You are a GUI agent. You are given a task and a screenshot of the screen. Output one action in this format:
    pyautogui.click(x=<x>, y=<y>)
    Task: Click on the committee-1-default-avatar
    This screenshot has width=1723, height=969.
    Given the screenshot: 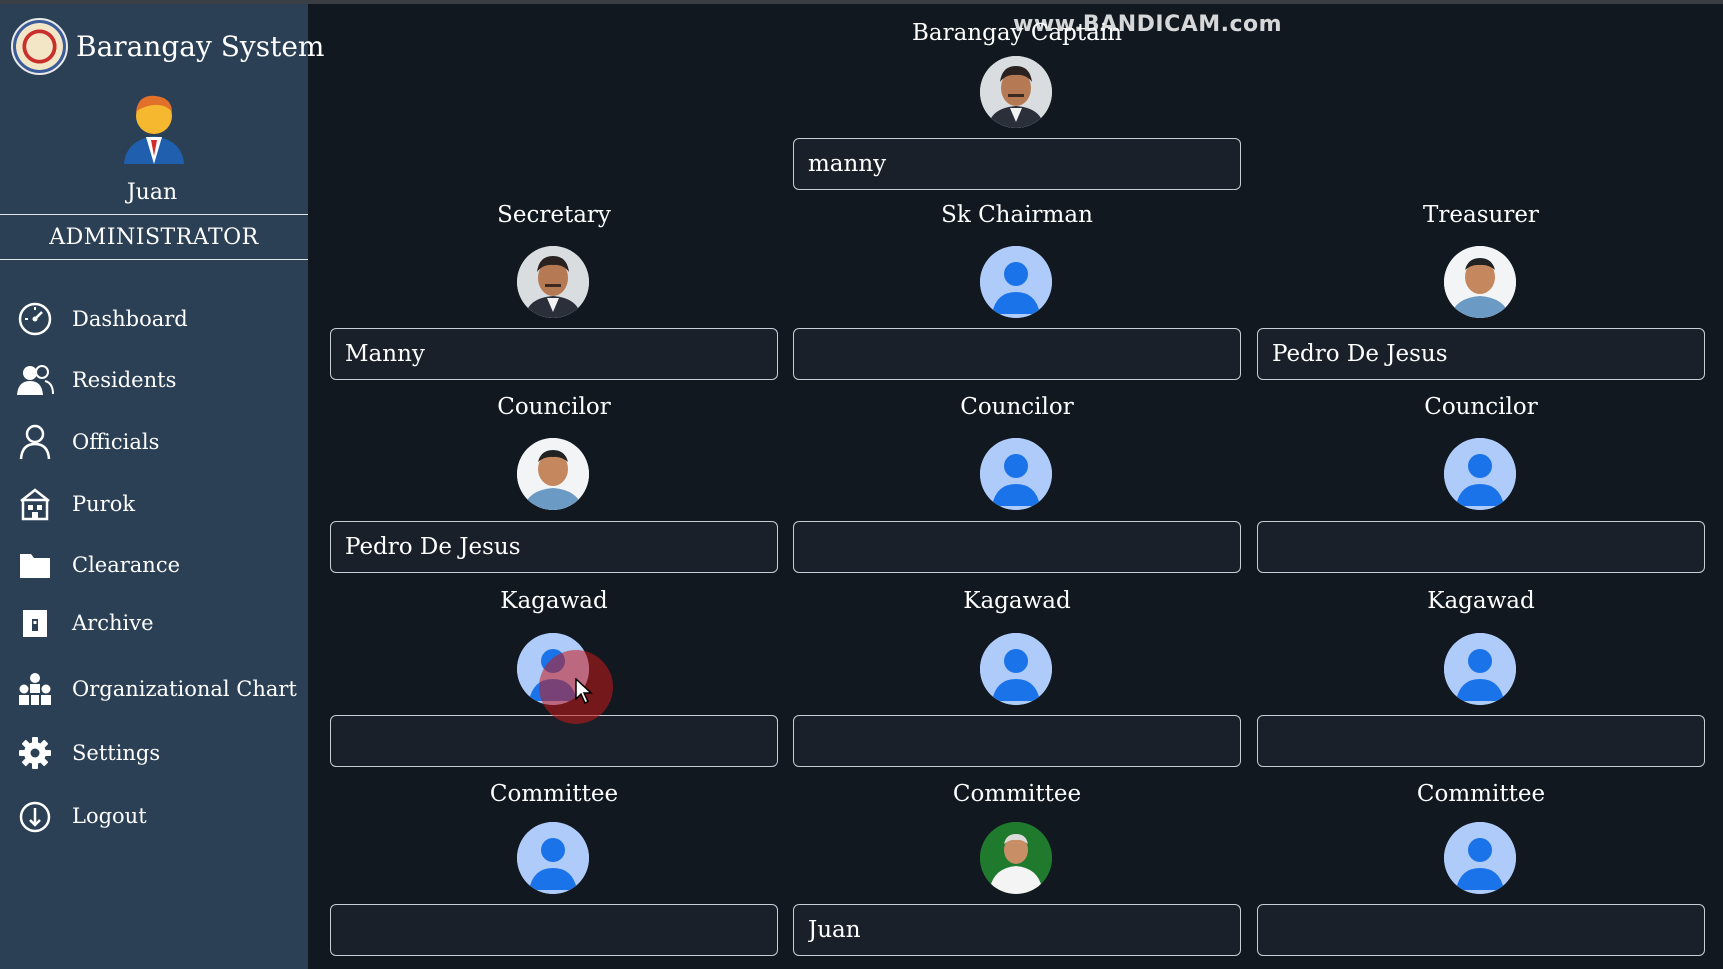 What is the action you would take?
    pyautogui.click(x=553, y=858)
    